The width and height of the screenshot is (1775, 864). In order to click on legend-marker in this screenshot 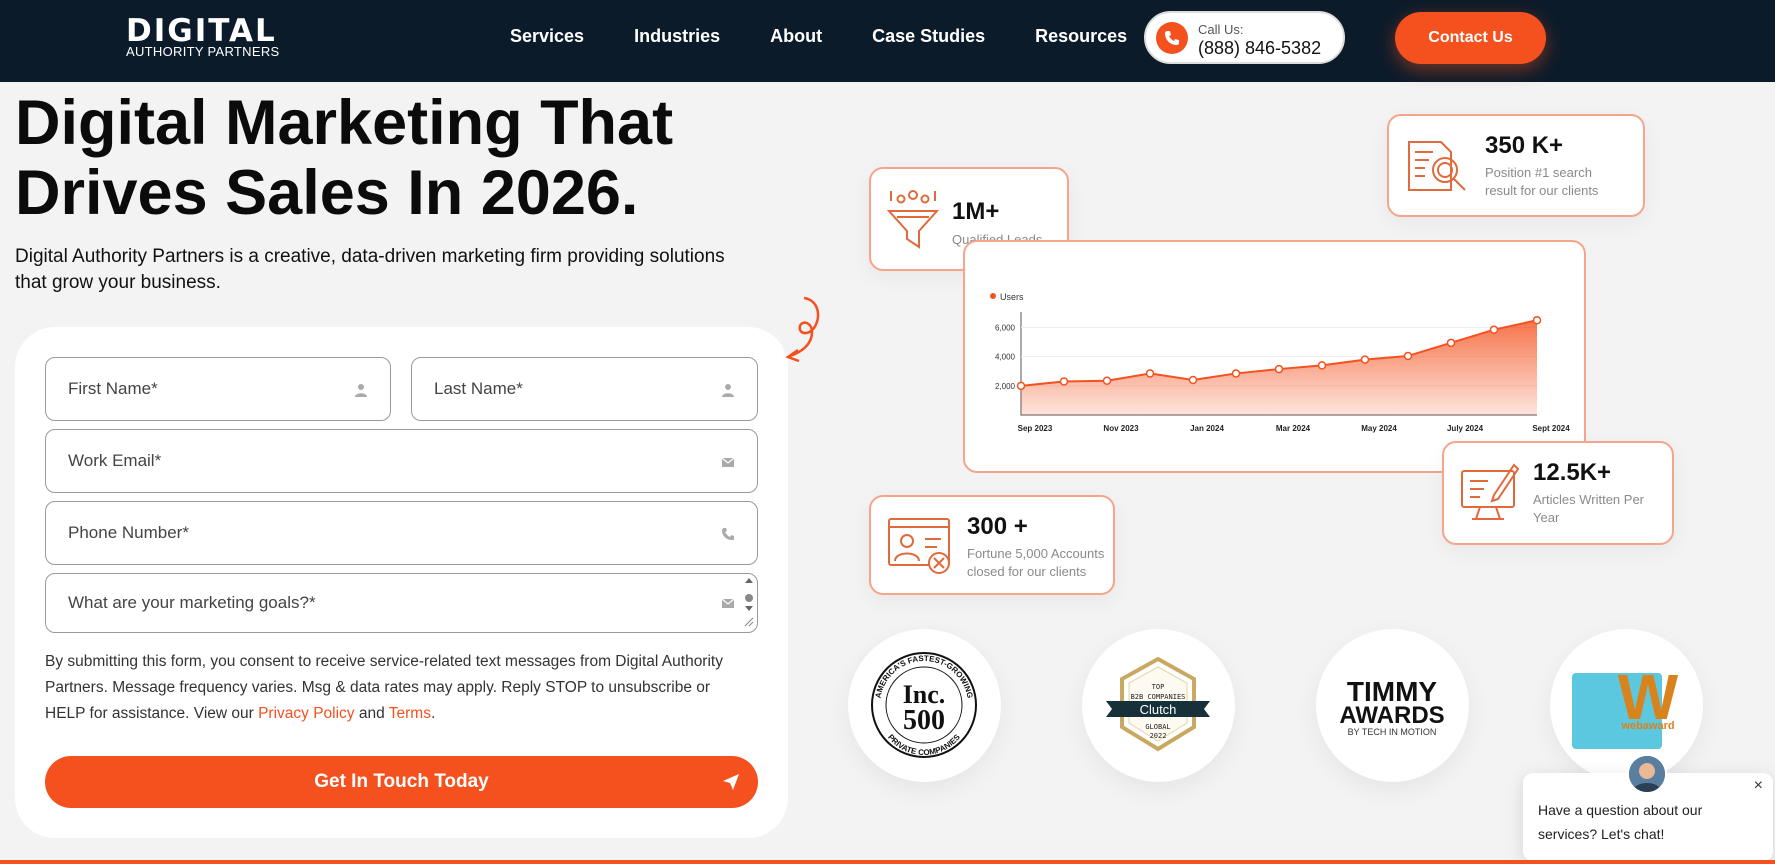, I will do `click(993, 296)`.